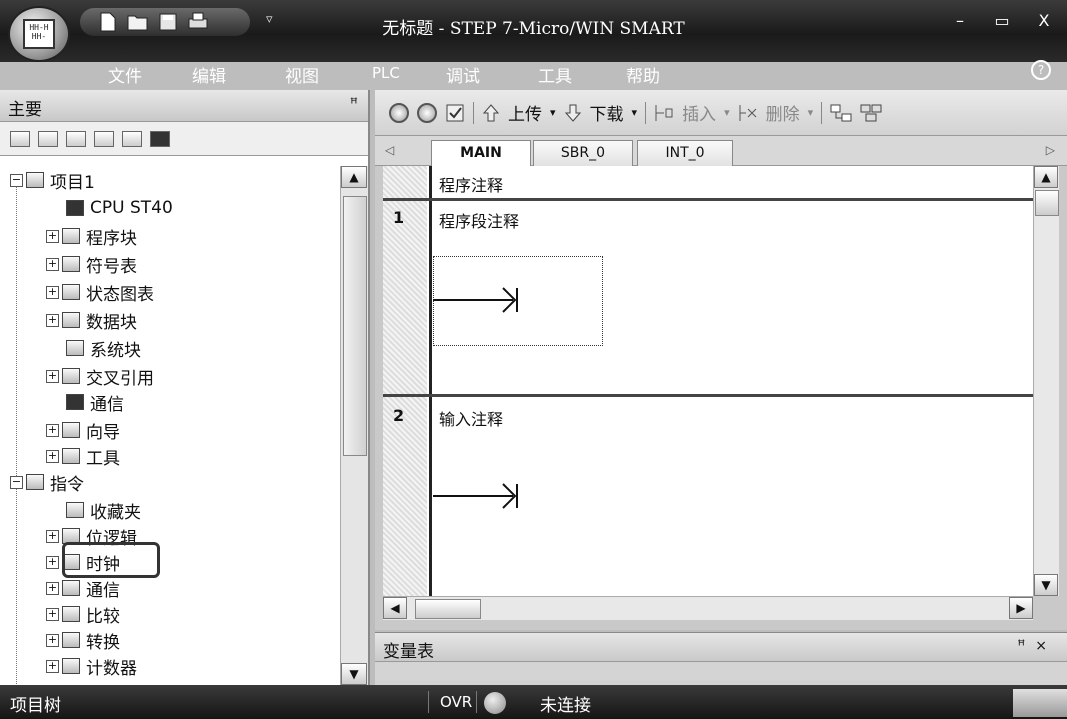  I want to click on menu-plc: PLC, so click(386, 73).